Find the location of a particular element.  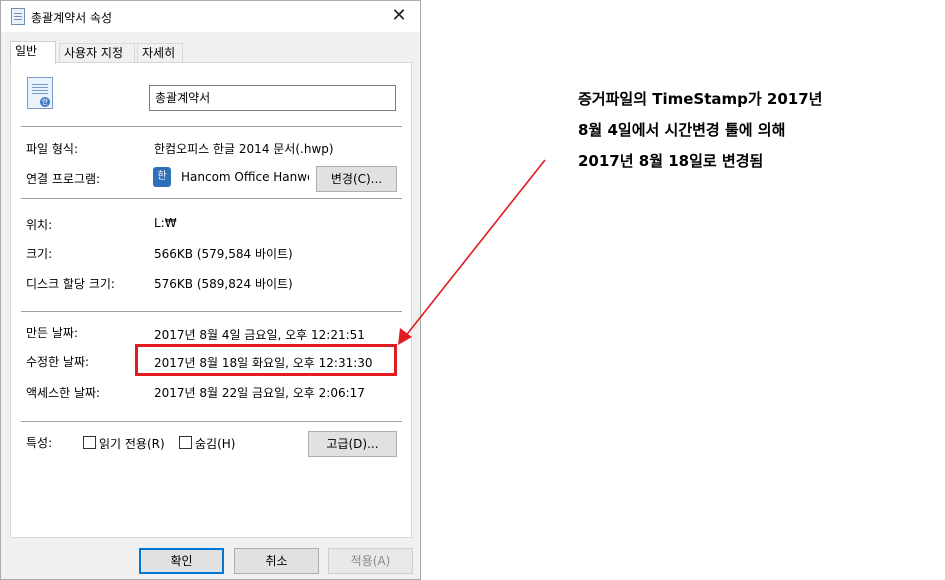

tab-general: 일반 is located at coordinates (33, 52).